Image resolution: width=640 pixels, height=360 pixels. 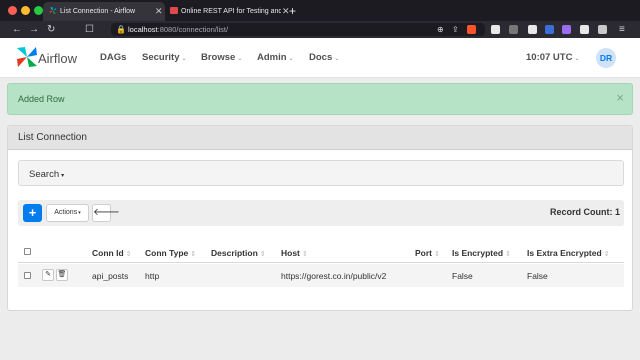 I want to click on record-count: Record Count: 1, so click(x=584, y=212).